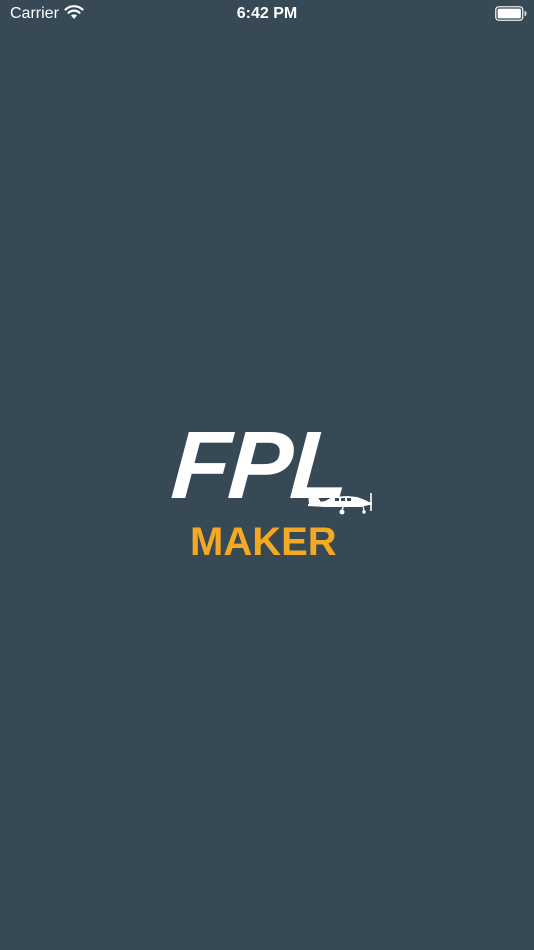 The width and height of the screenshot is (534, 950). Describe the element at coordinates (340, 503) in the screenshot. I see `airplane-icon` at that location.